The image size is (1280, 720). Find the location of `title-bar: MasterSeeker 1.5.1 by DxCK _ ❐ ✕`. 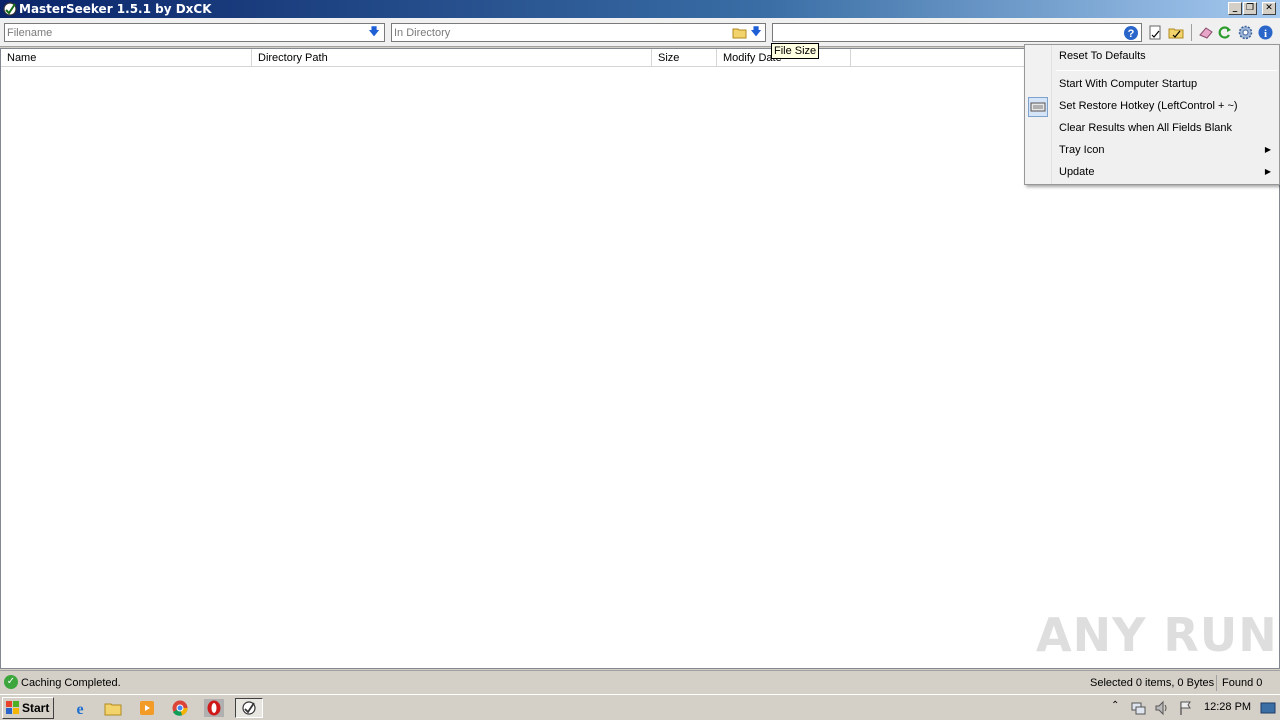

title-bar: MasterSeeker 1.5.1 by DxCK _ ❐ ✕ is located at coordinates (640, 9).